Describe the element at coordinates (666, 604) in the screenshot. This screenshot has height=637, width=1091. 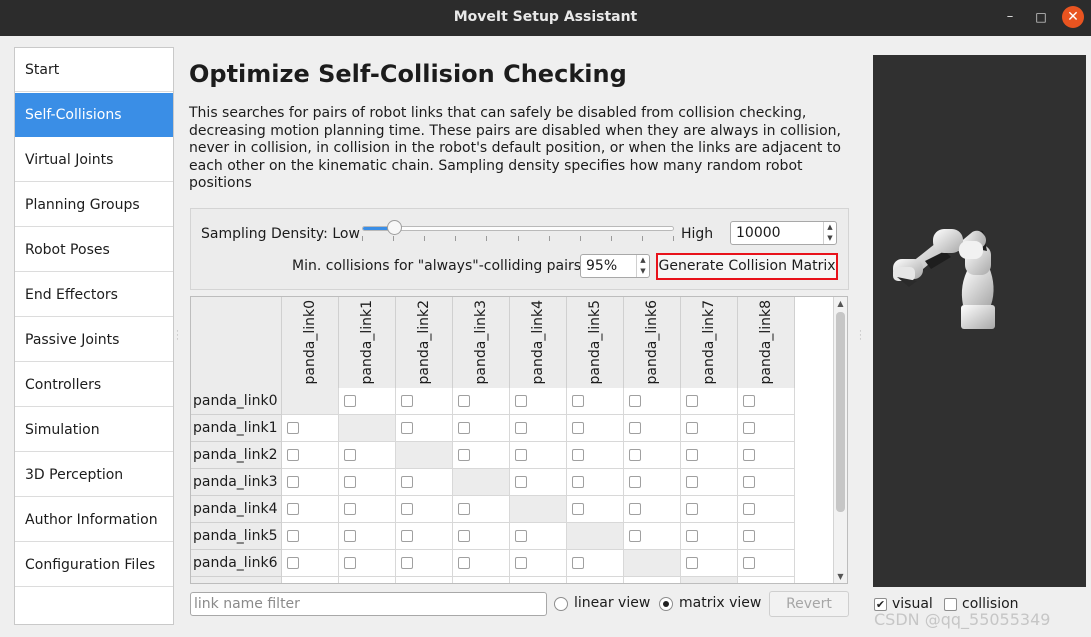
I see `matrix-view-radio` at that location.